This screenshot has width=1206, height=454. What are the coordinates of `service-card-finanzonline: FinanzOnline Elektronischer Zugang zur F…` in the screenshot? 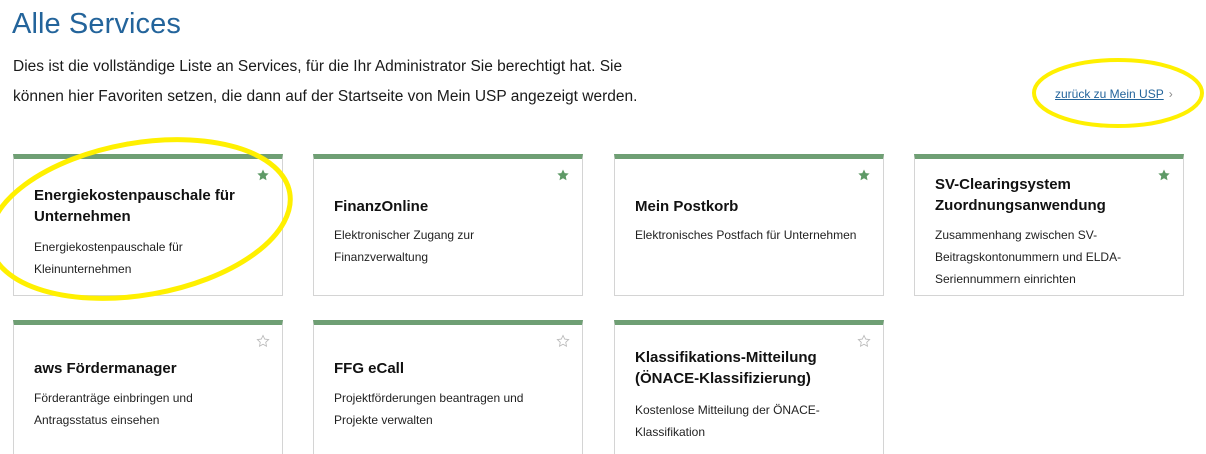 It's located at (448, 225).